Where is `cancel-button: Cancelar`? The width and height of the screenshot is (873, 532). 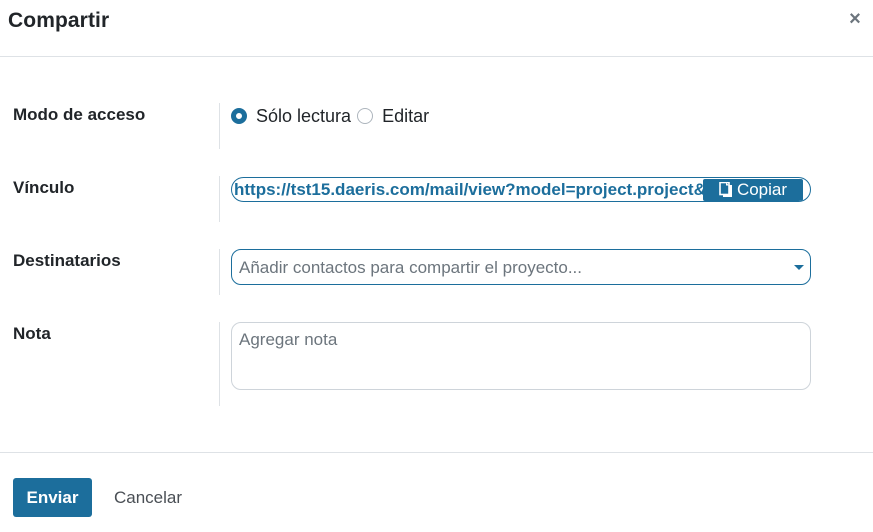 cancel-button: Cancelar is located at coordinates (148, 497).